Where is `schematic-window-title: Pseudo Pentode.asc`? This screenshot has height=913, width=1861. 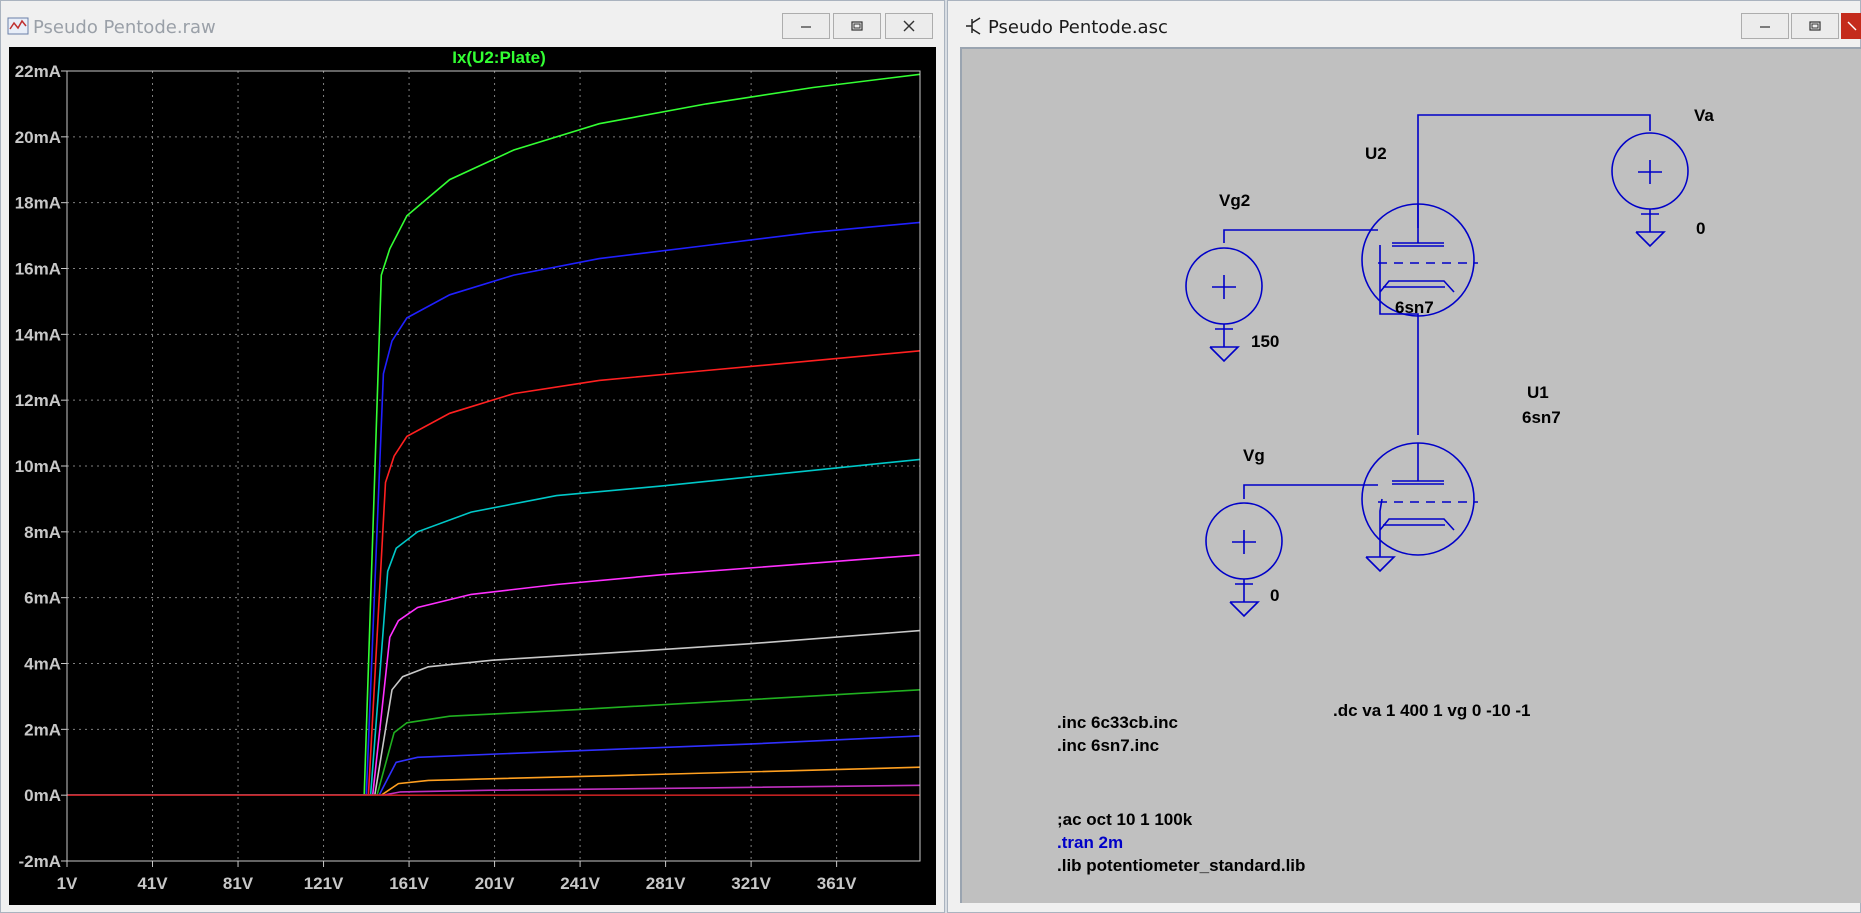
schematic-window-title: Pseudo Pentode.asc is located at coordinates (1078, 27).